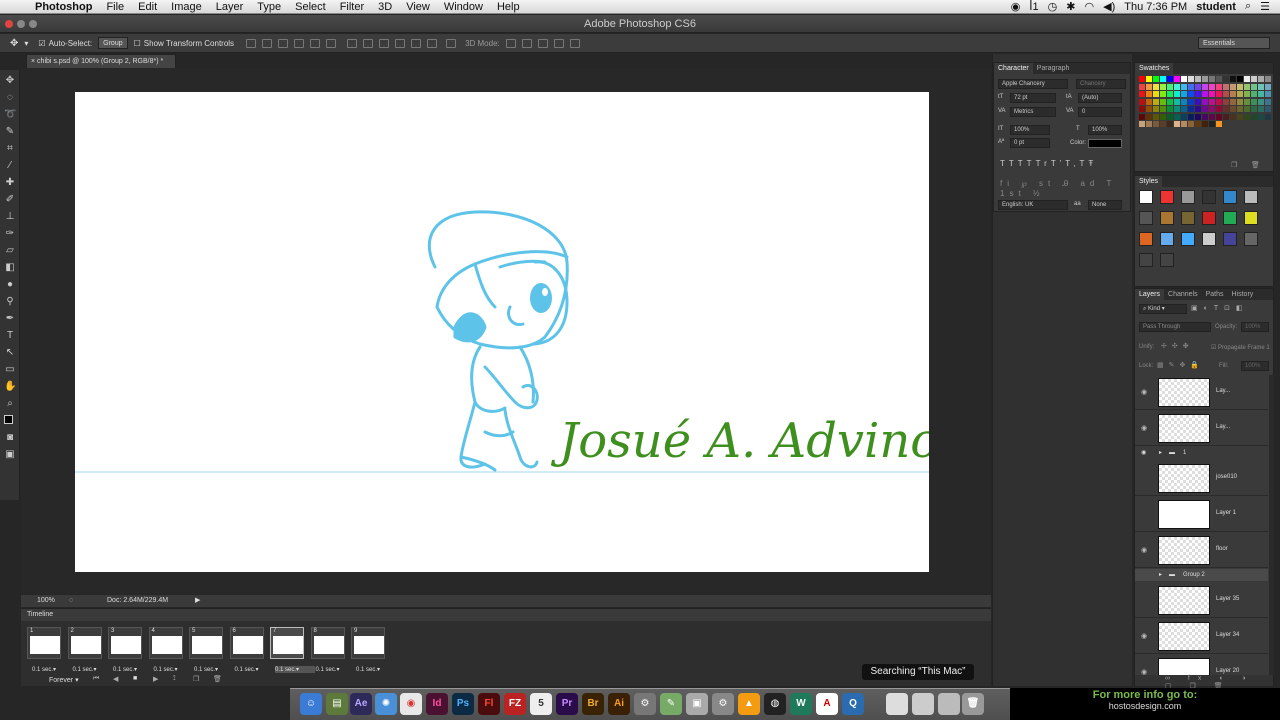  Describe the element at coordinates (1205, 111) in the screenshot. I see `swatch-grid` at that location.